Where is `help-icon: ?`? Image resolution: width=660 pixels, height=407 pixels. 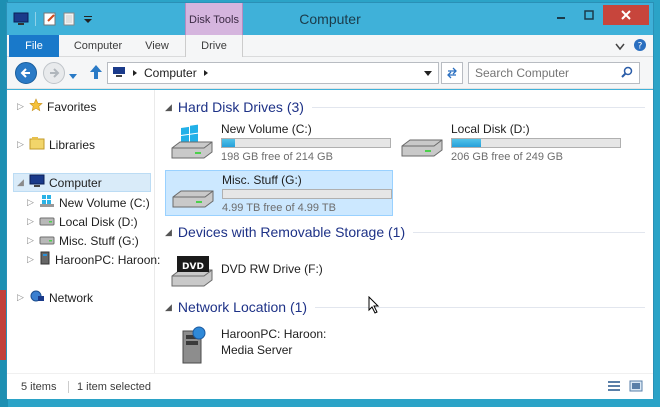 help-icon: ? is located at coordinates (640, 46).